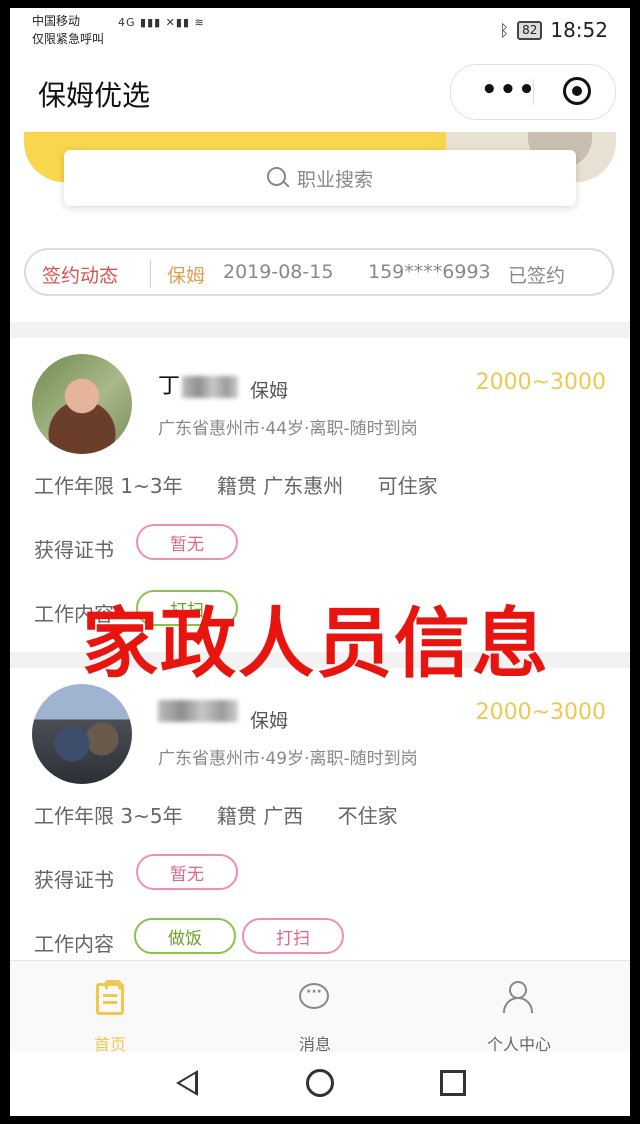 This screenshot has width=640, height=1124. I want to click on bottom-tab-bar: 首页 消息 个人中心, so click(320, 1007).